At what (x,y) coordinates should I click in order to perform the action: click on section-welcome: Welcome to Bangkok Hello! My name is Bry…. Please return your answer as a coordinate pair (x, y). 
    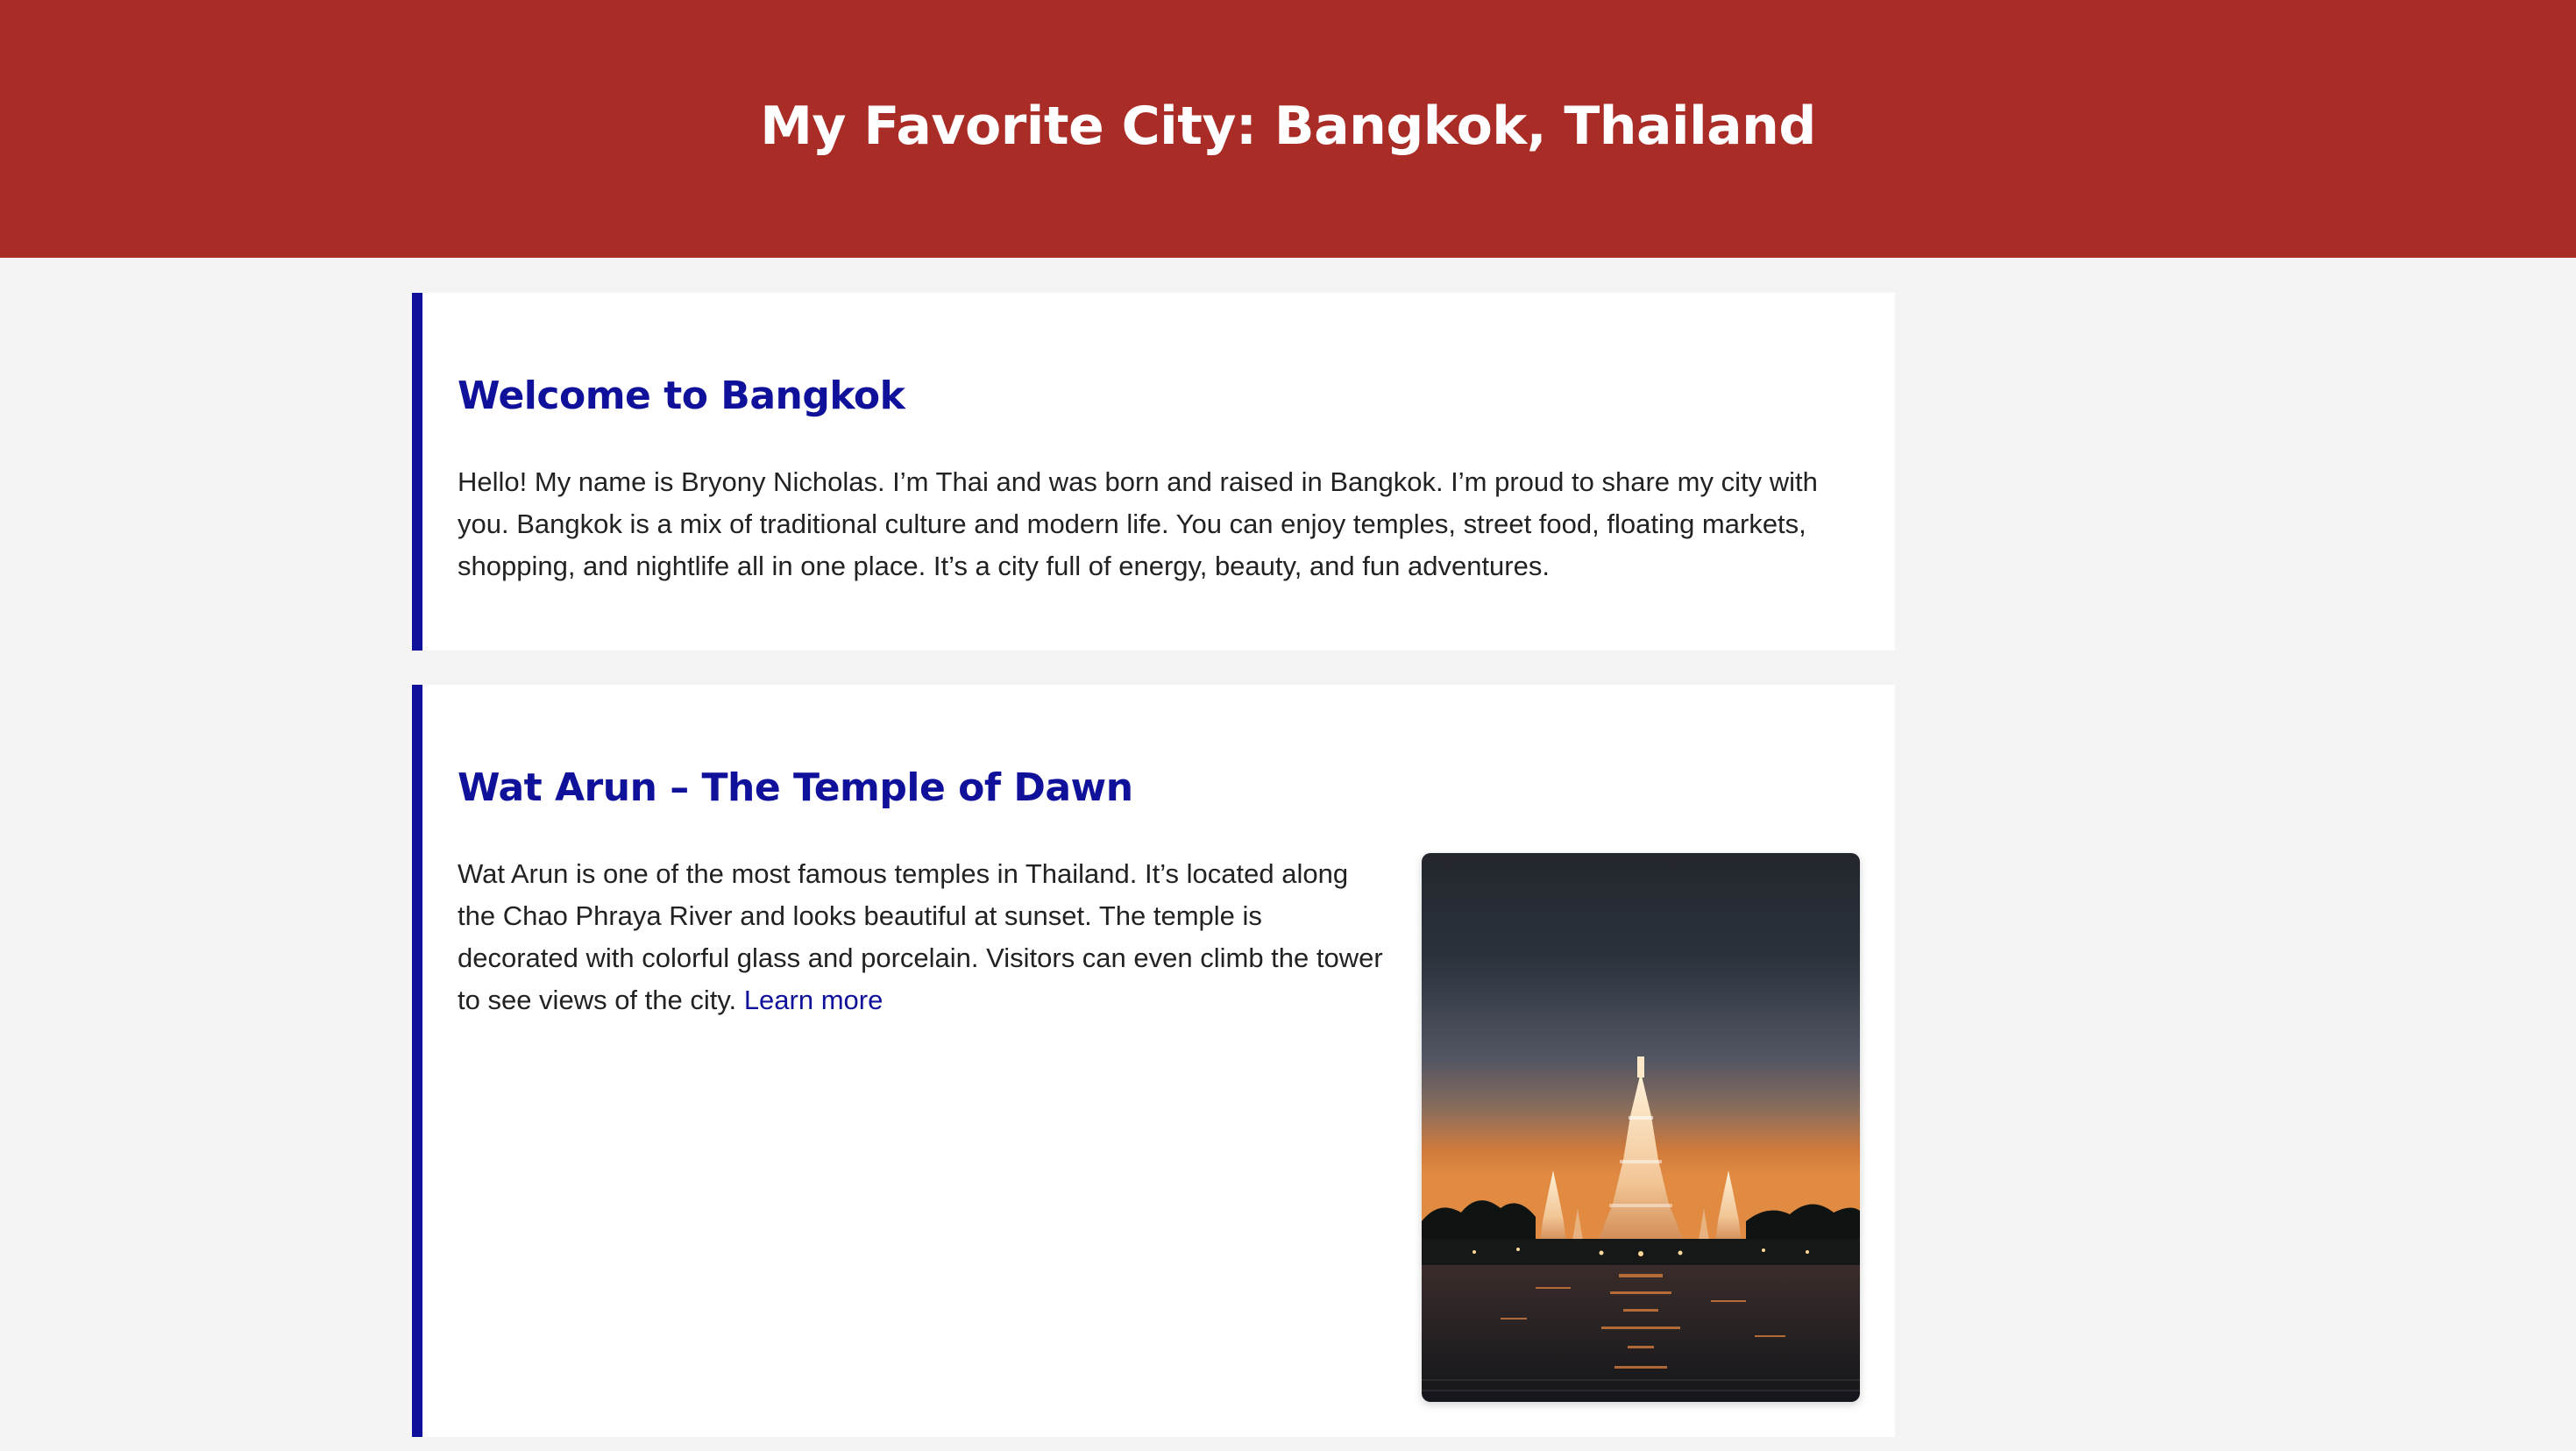
    Looking at the image, I should click on (1153, 472).